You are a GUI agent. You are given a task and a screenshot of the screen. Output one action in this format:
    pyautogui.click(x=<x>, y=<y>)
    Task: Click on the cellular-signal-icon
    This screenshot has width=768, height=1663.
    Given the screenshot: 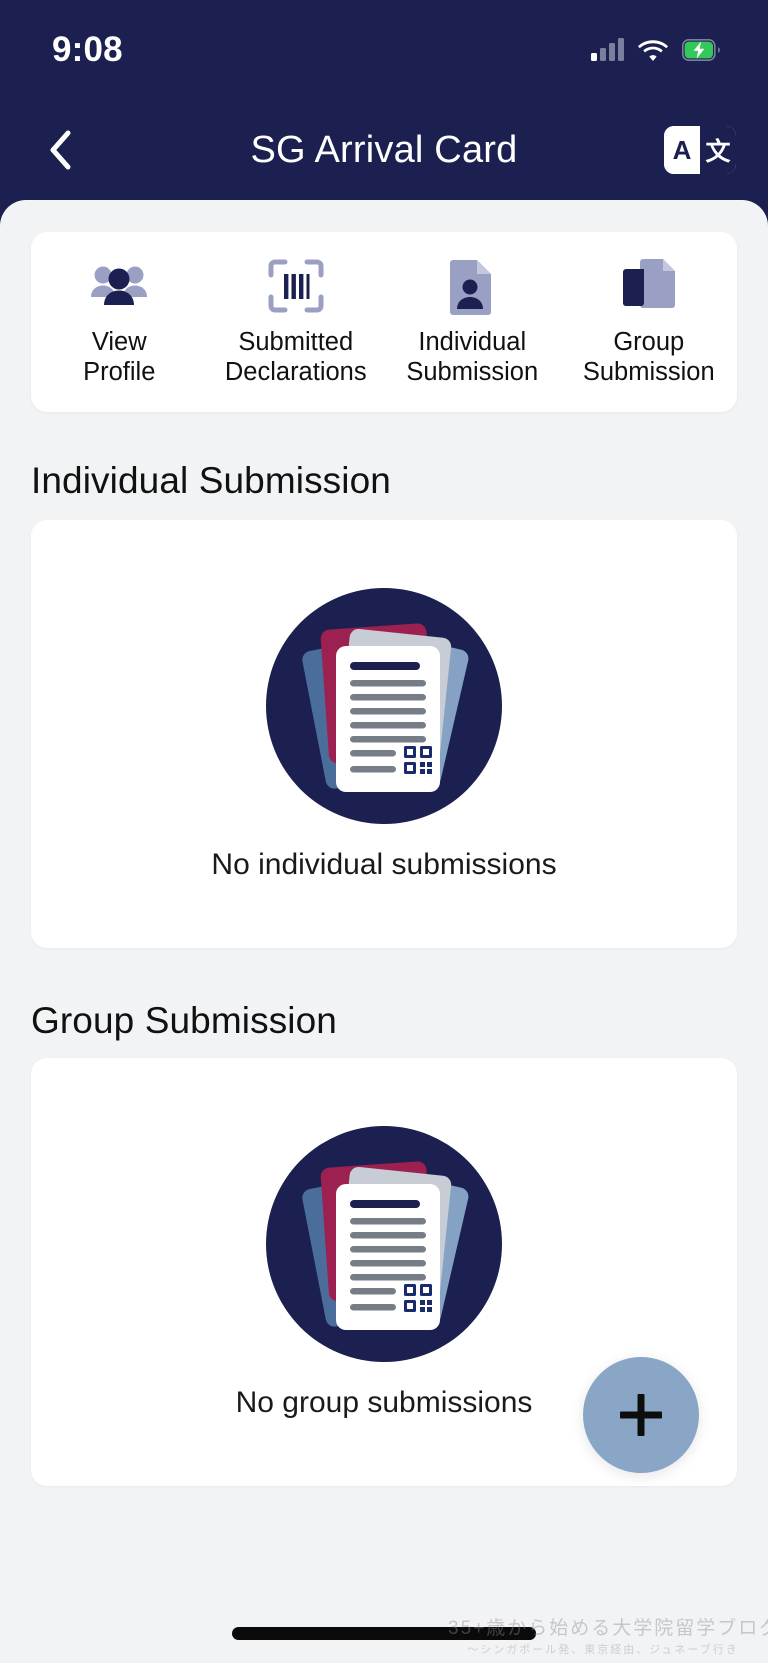 What is the action you would take?
    pyautogui.click(x=607, y=49)
    